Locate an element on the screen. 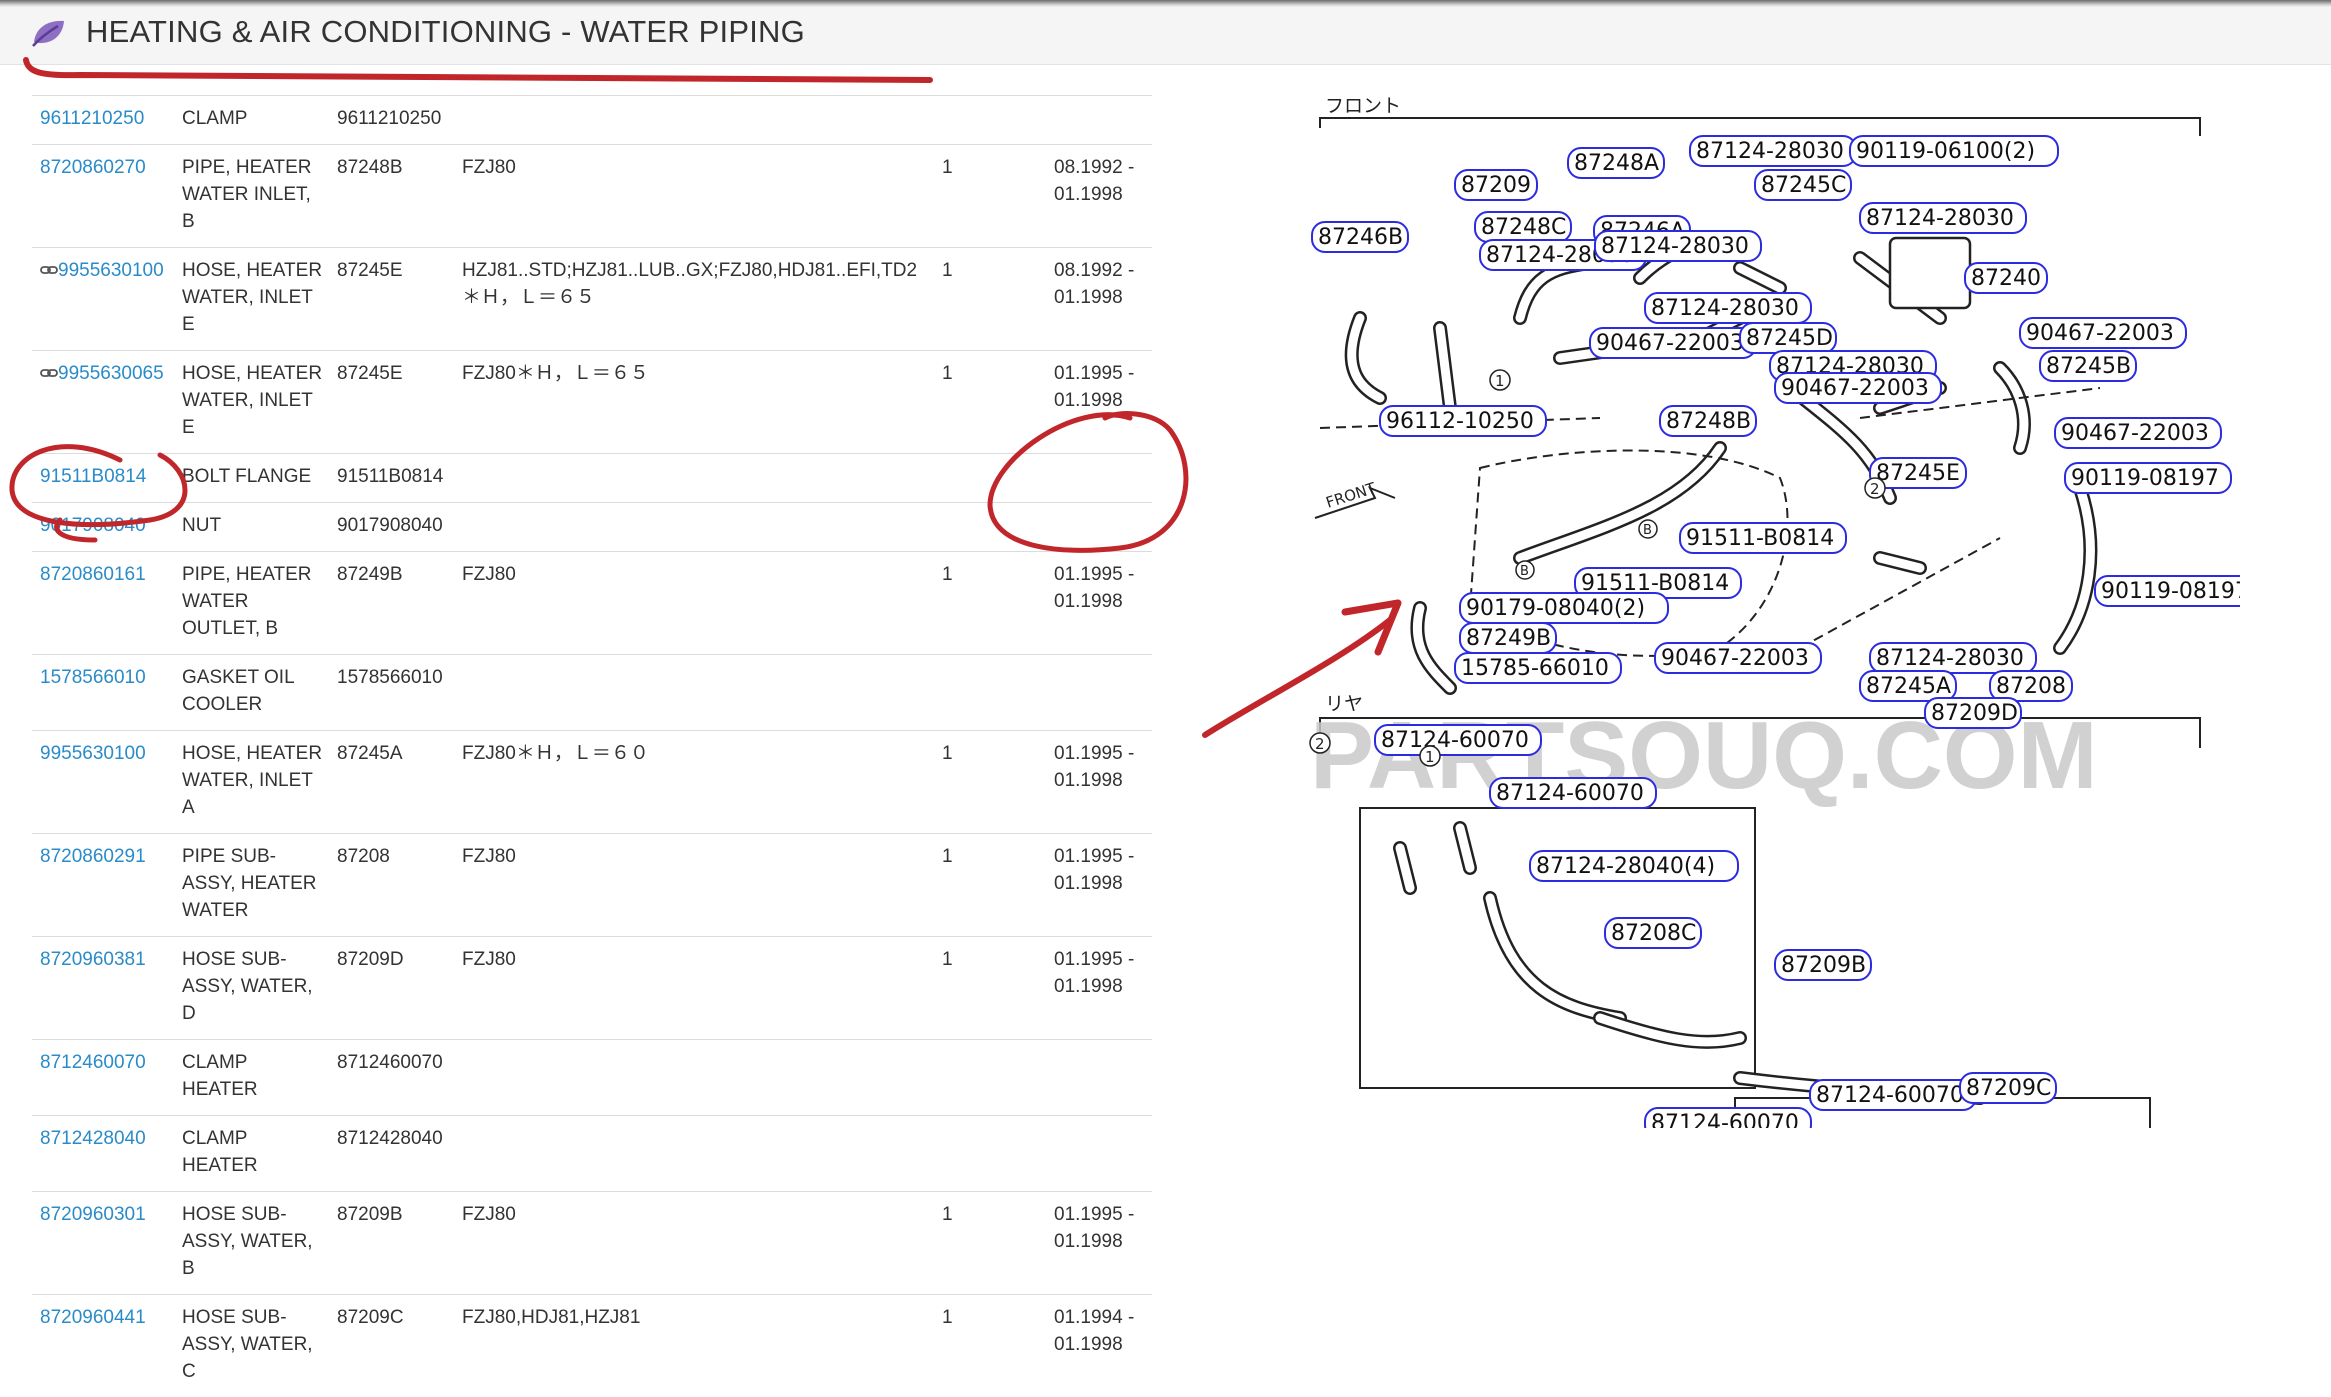  part-number-link: 8720960441 is located at coordinates (93, 1317).